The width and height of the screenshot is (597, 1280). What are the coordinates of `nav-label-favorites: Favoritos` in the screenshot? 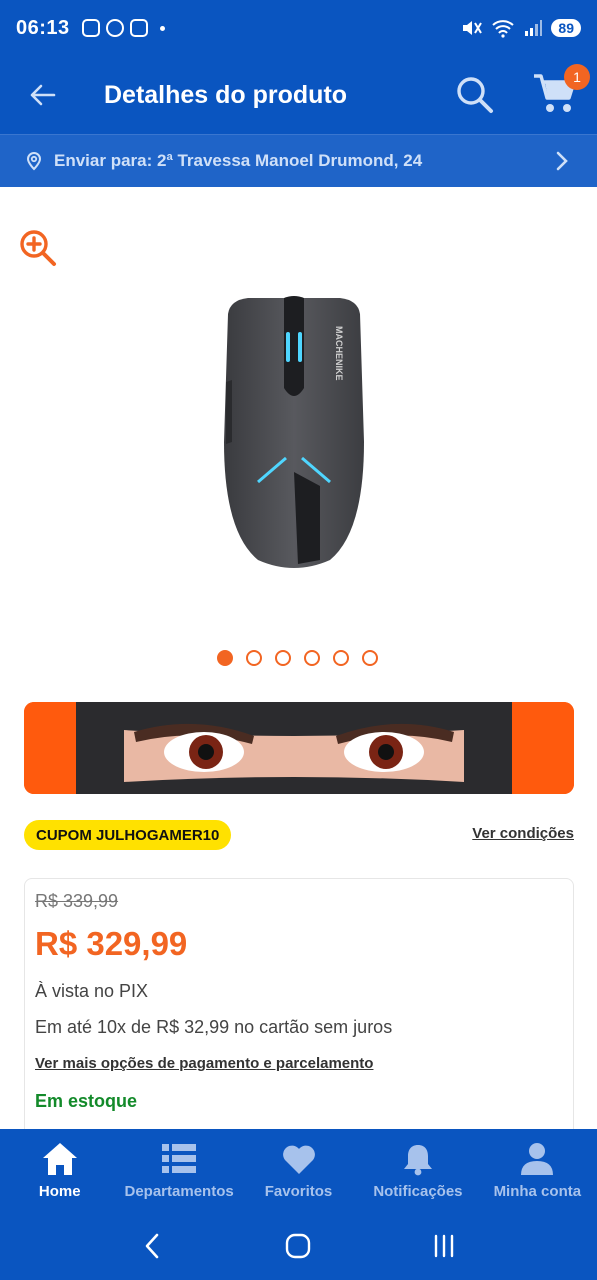 It's located at (298, 1191).